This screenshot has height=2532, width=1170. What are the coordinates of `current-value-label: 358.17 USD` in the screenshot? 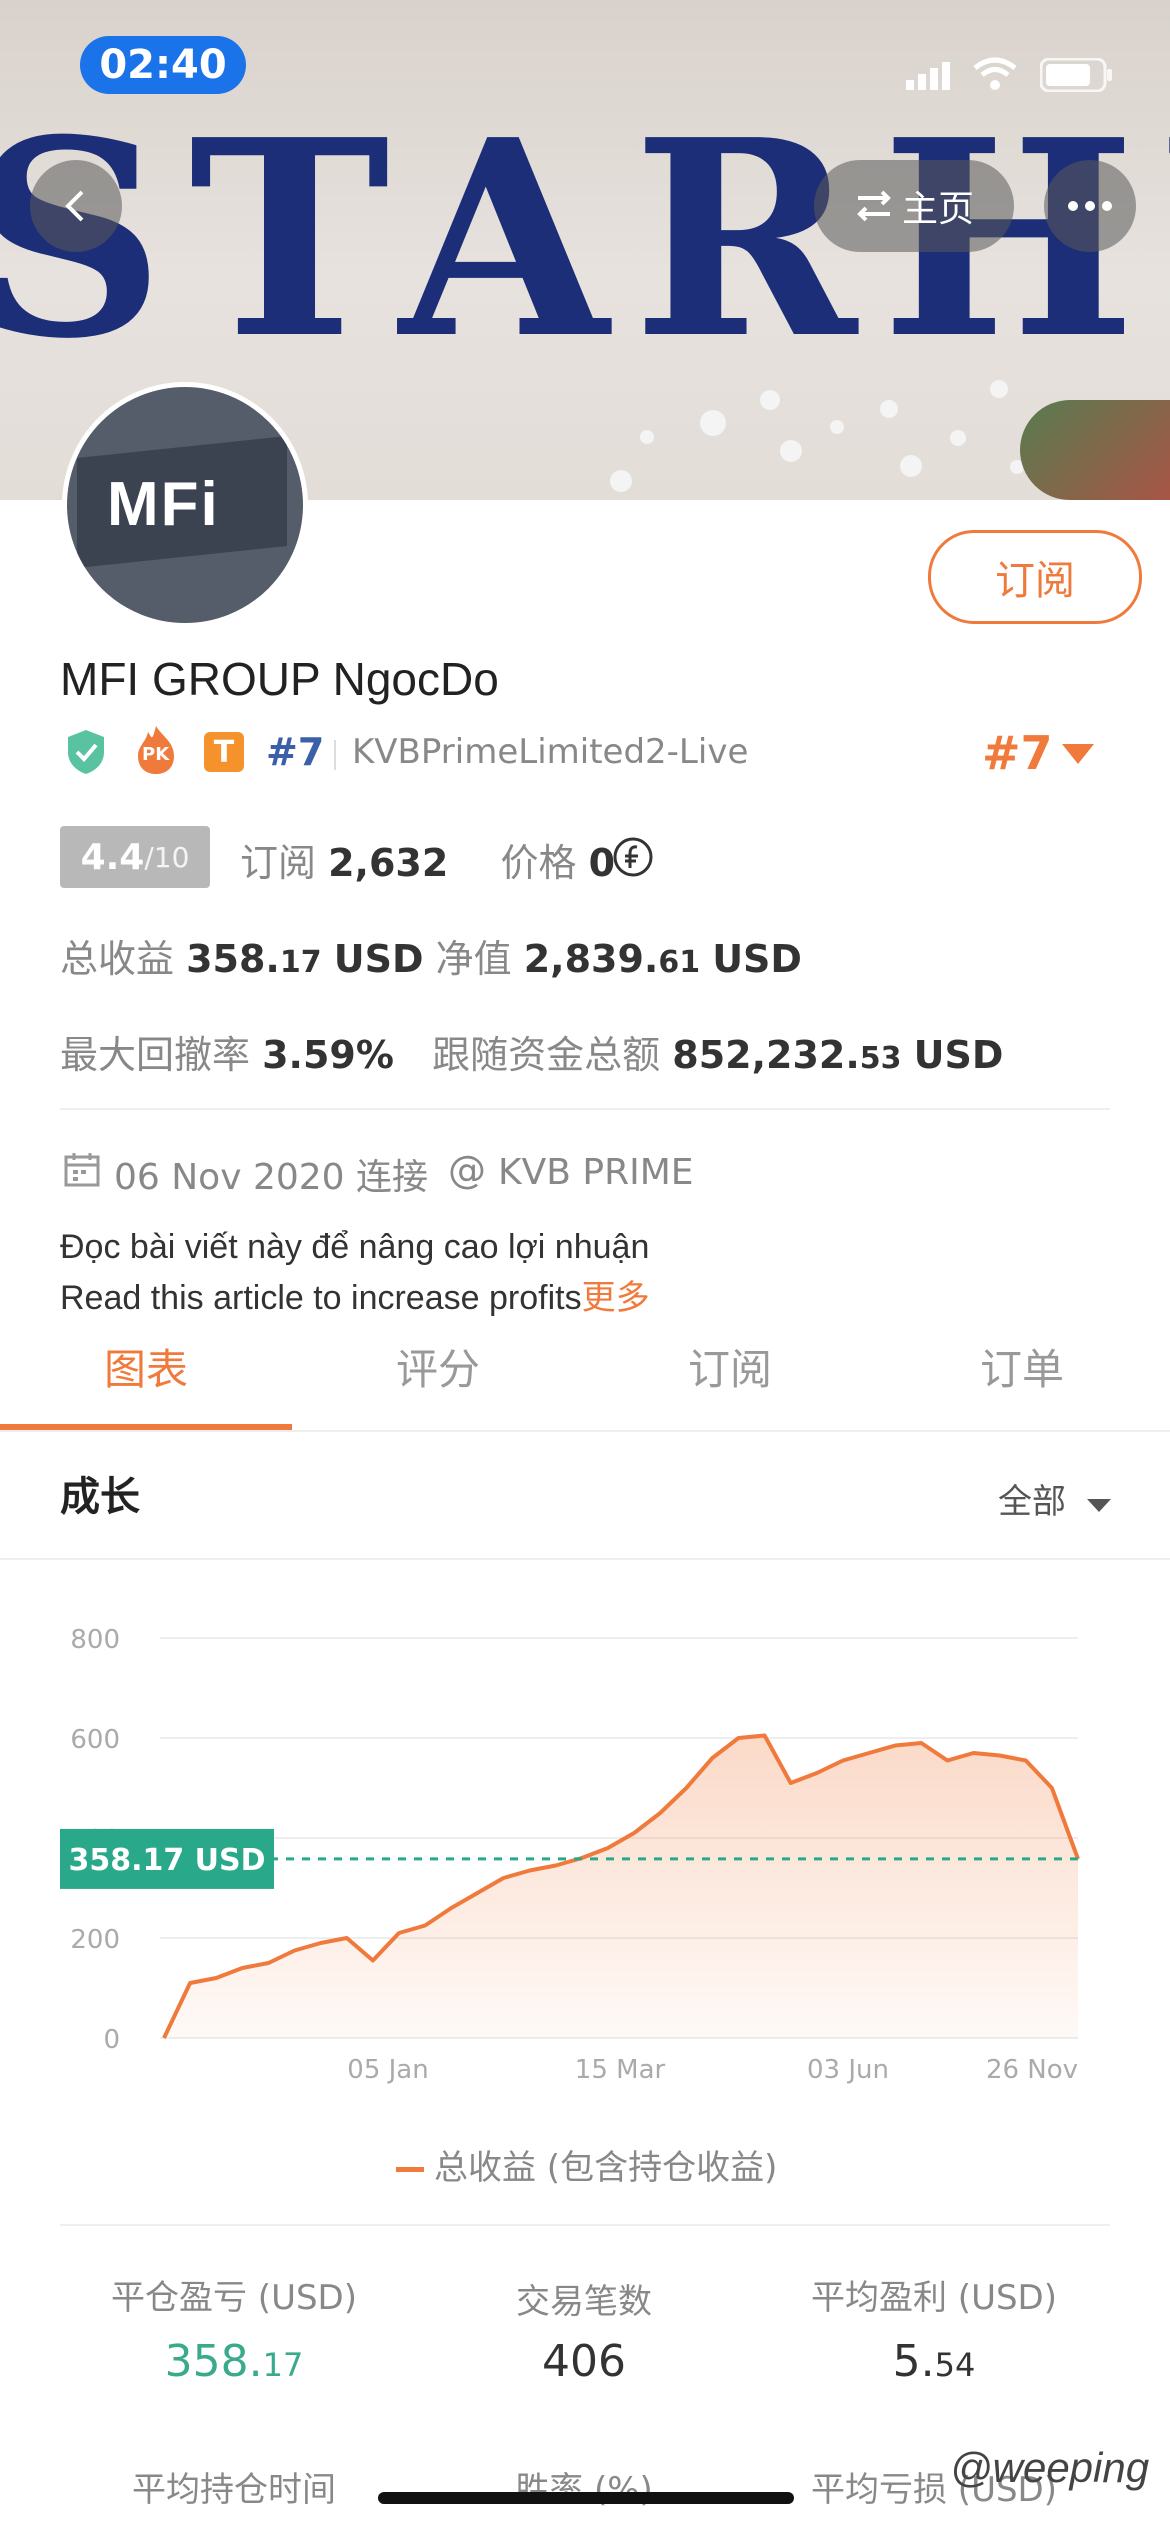 It's located at (166, 1860).